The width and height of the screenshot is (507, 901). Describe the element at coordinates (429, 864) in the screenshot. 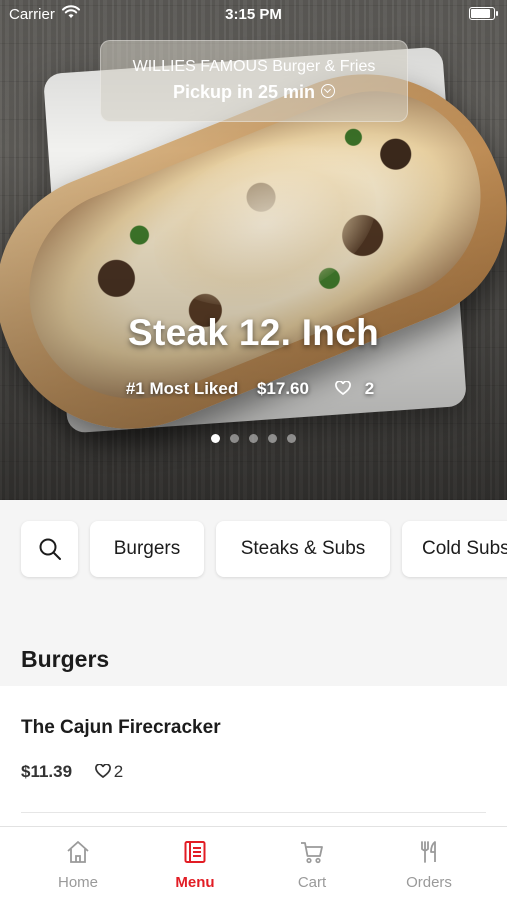

I see `tab-orders: Orders` at that location.